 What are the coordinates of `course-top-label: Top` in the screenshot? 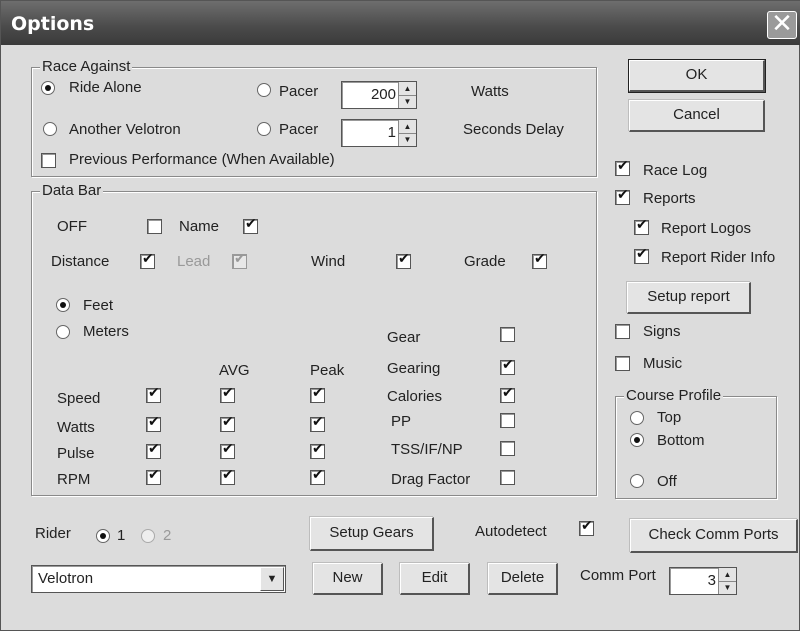 It's located at (669, 417).